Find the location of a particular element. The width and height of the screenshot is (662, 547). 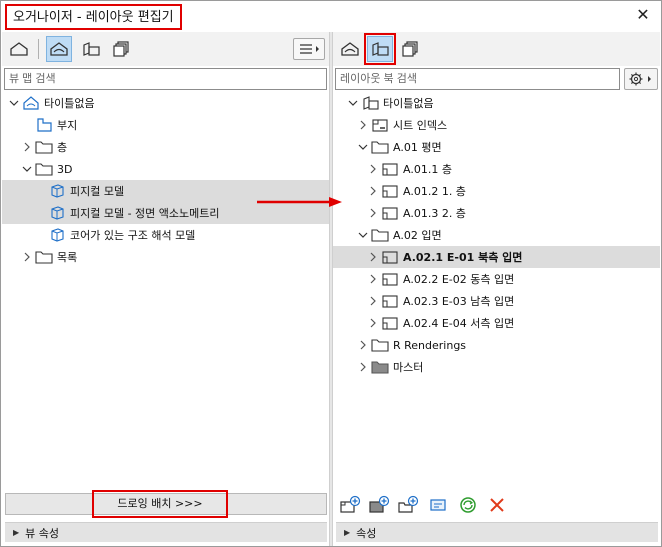

tree-row: 목록 is located at coordinates (165, 257).